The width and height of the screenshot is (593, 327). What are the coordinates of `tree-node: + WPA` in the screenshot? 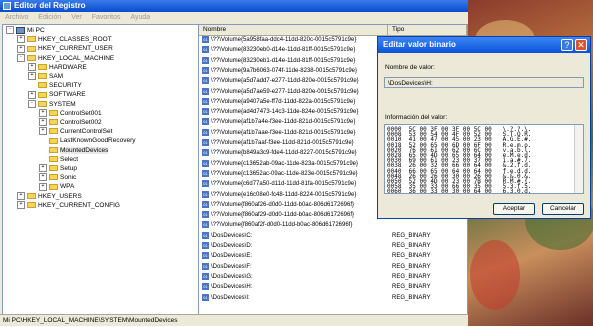 It's located at (56, 186).